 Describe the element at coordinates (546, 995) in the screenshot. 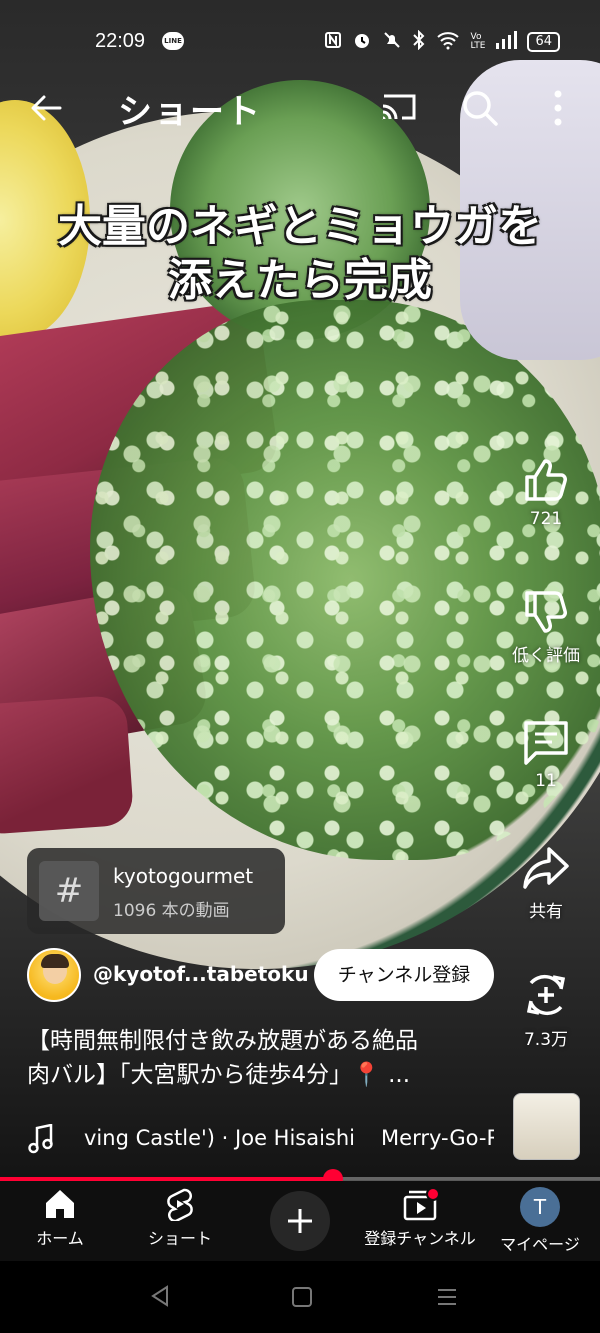

I see `remix-icon` at that location.